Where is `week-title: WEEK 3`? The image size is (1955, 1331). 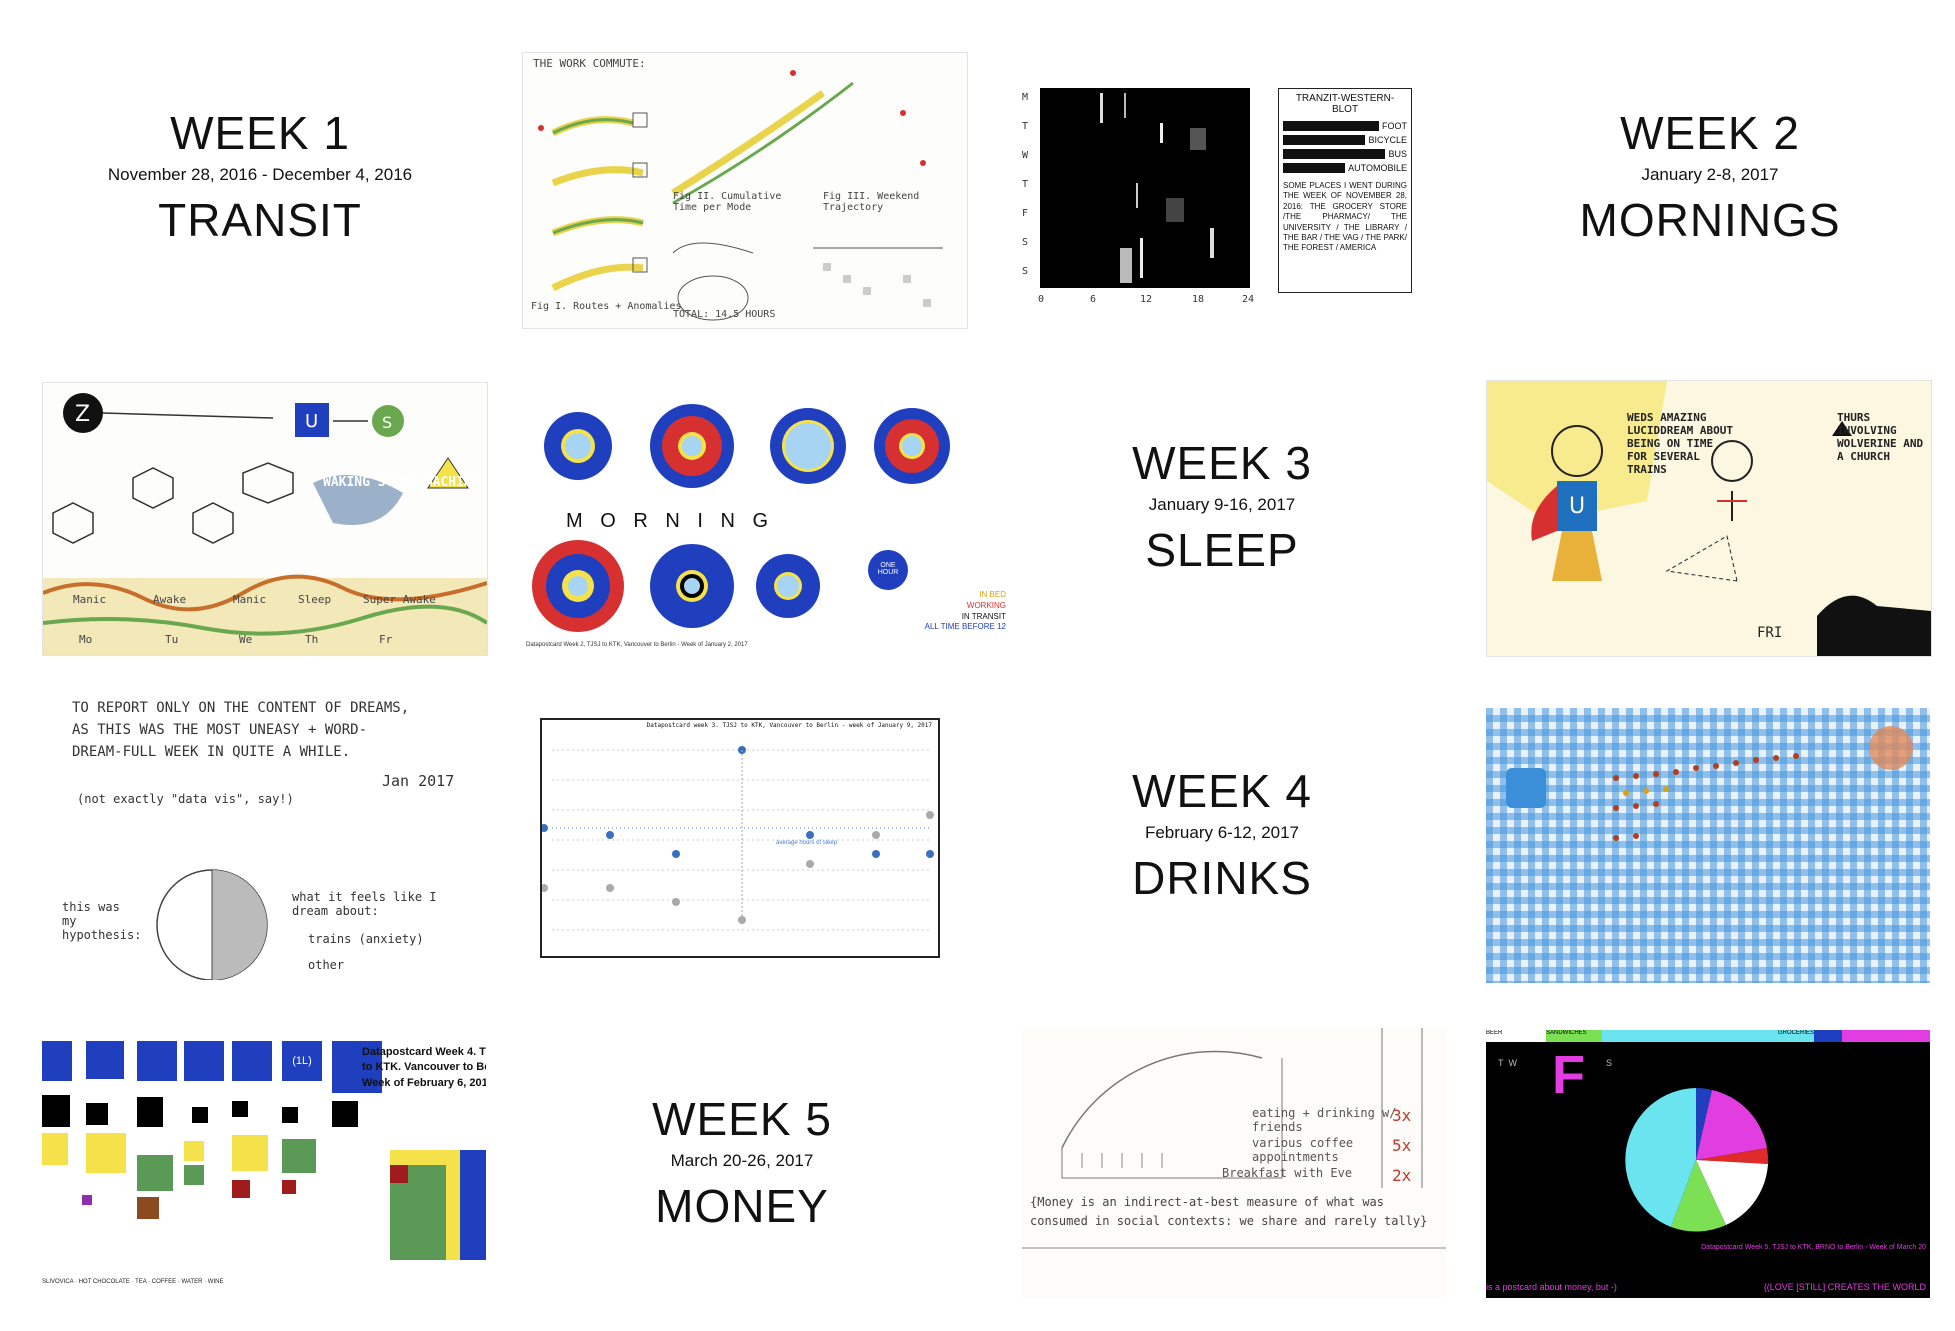
week-title: WEEK 3 is located at coordinates (1222, 463).